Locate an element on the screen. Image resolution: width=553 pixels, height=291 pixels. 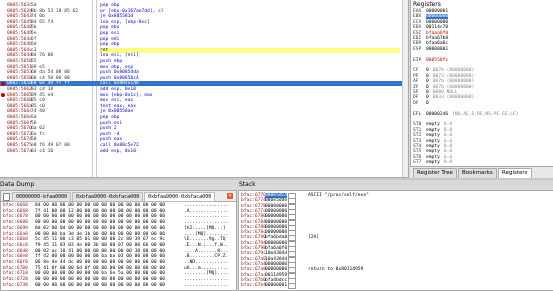
stack-row: bfac:6790 bfa6bda8 [2A] is located at coordinates (396, 238).